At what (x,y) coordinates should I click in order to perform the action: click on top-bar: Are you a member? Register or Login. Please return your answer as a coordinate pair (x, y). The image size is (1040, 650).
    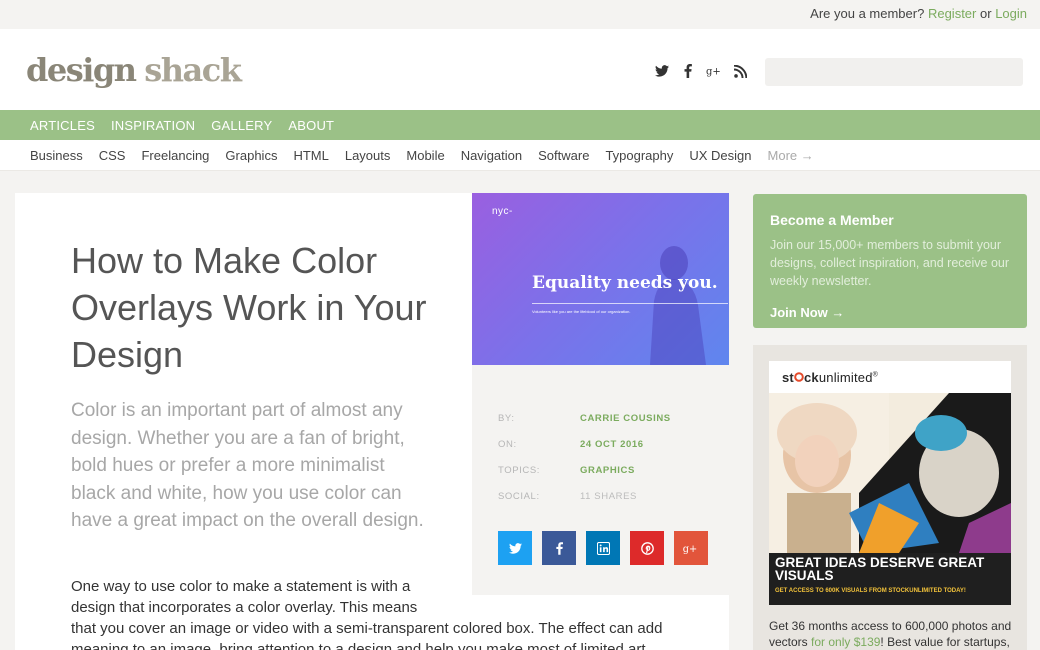
    Looking at the image, I should click on (520, 14).